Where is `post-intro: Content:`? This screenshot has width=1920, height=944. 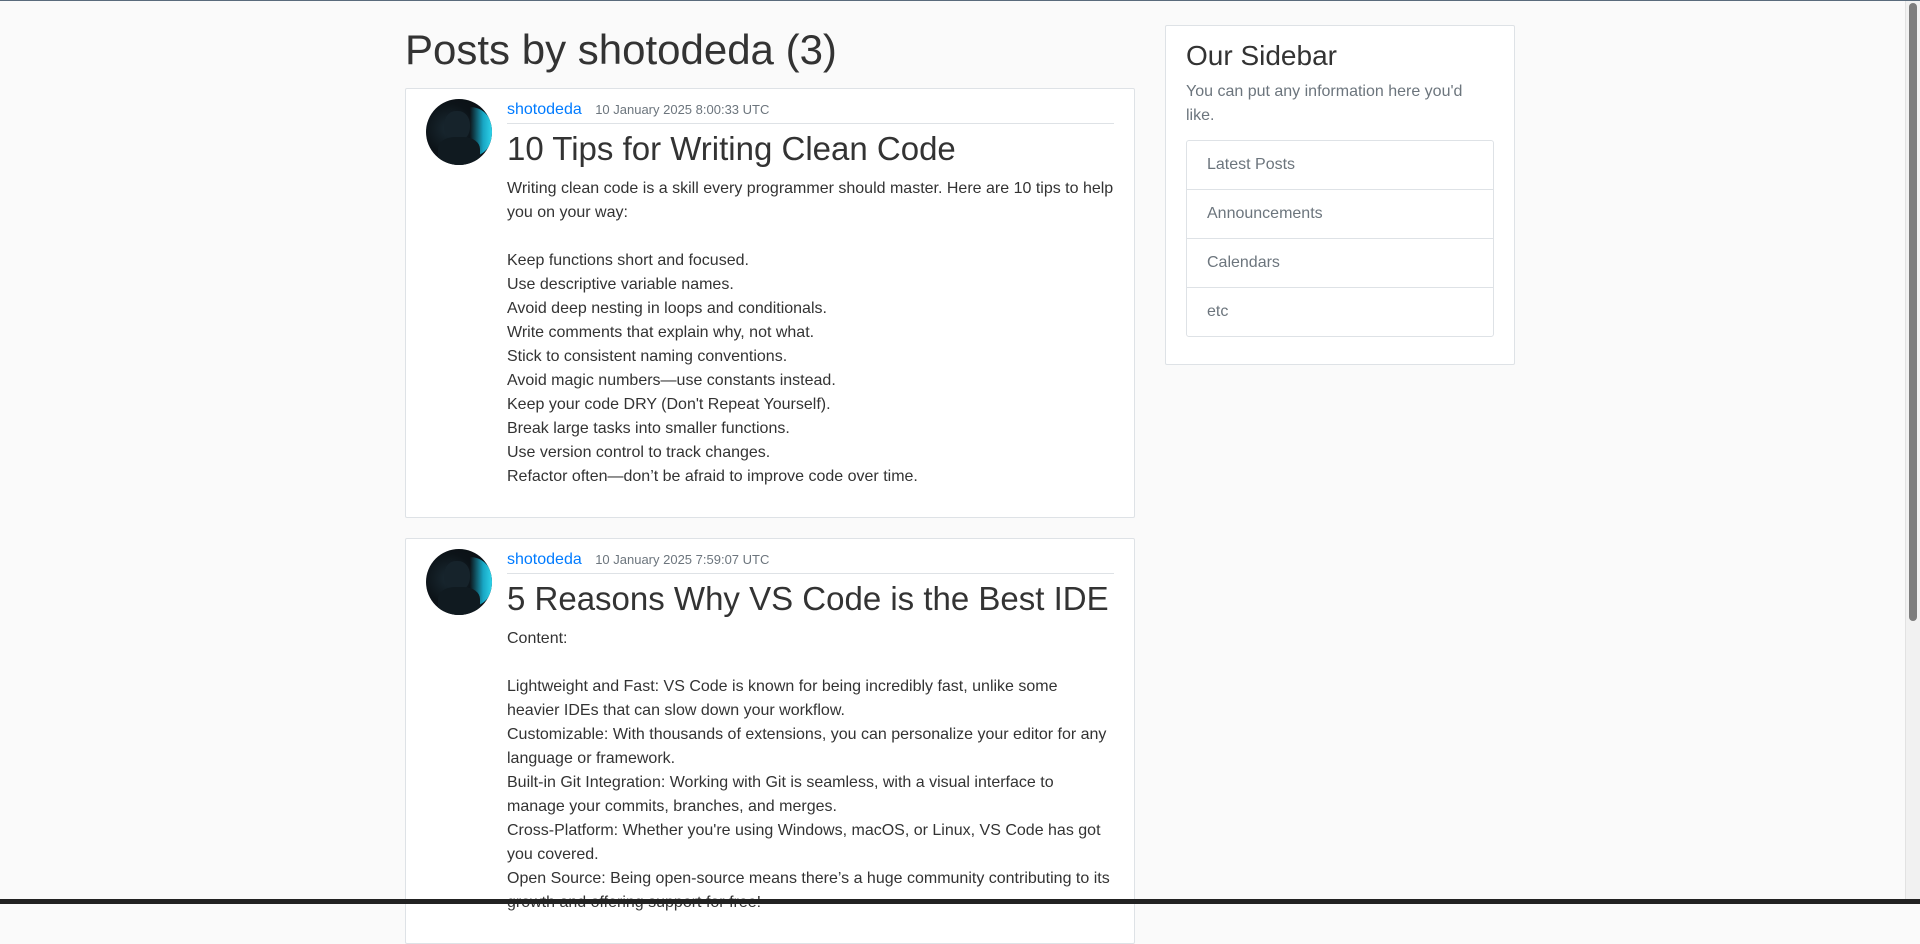
post-intro: Content: is located at coordinates (537, 638).